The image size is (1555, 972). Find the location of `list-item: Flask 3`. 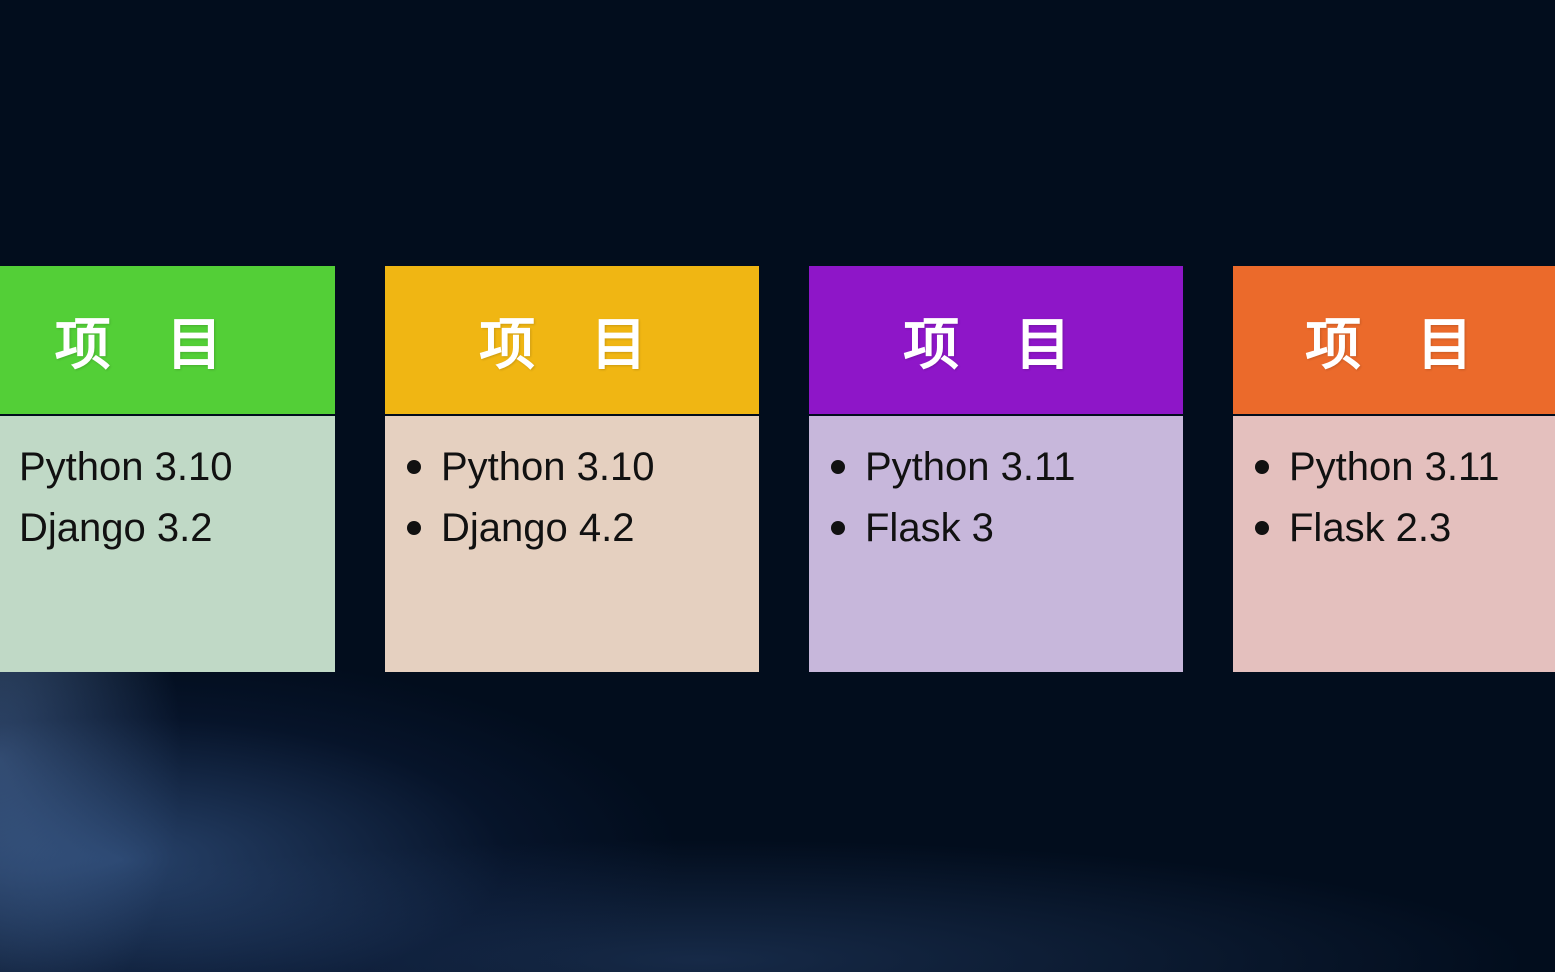

list-item: Flask 3 is located at coordinates (1007, 527).